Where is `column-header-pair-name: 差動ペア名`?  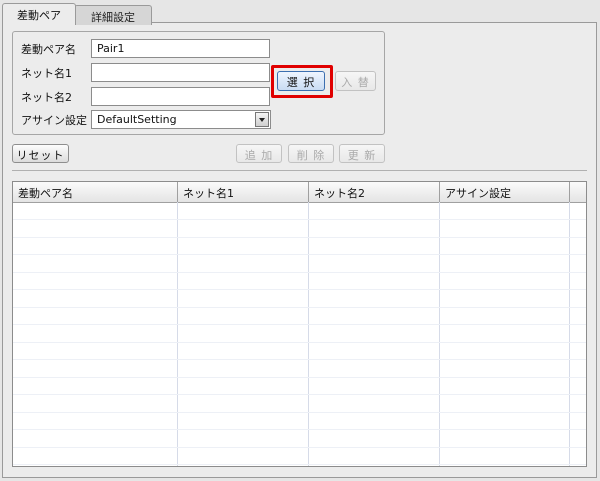 column-header-pair-name: 差動ペア名 is located at coordinates (95, 192).